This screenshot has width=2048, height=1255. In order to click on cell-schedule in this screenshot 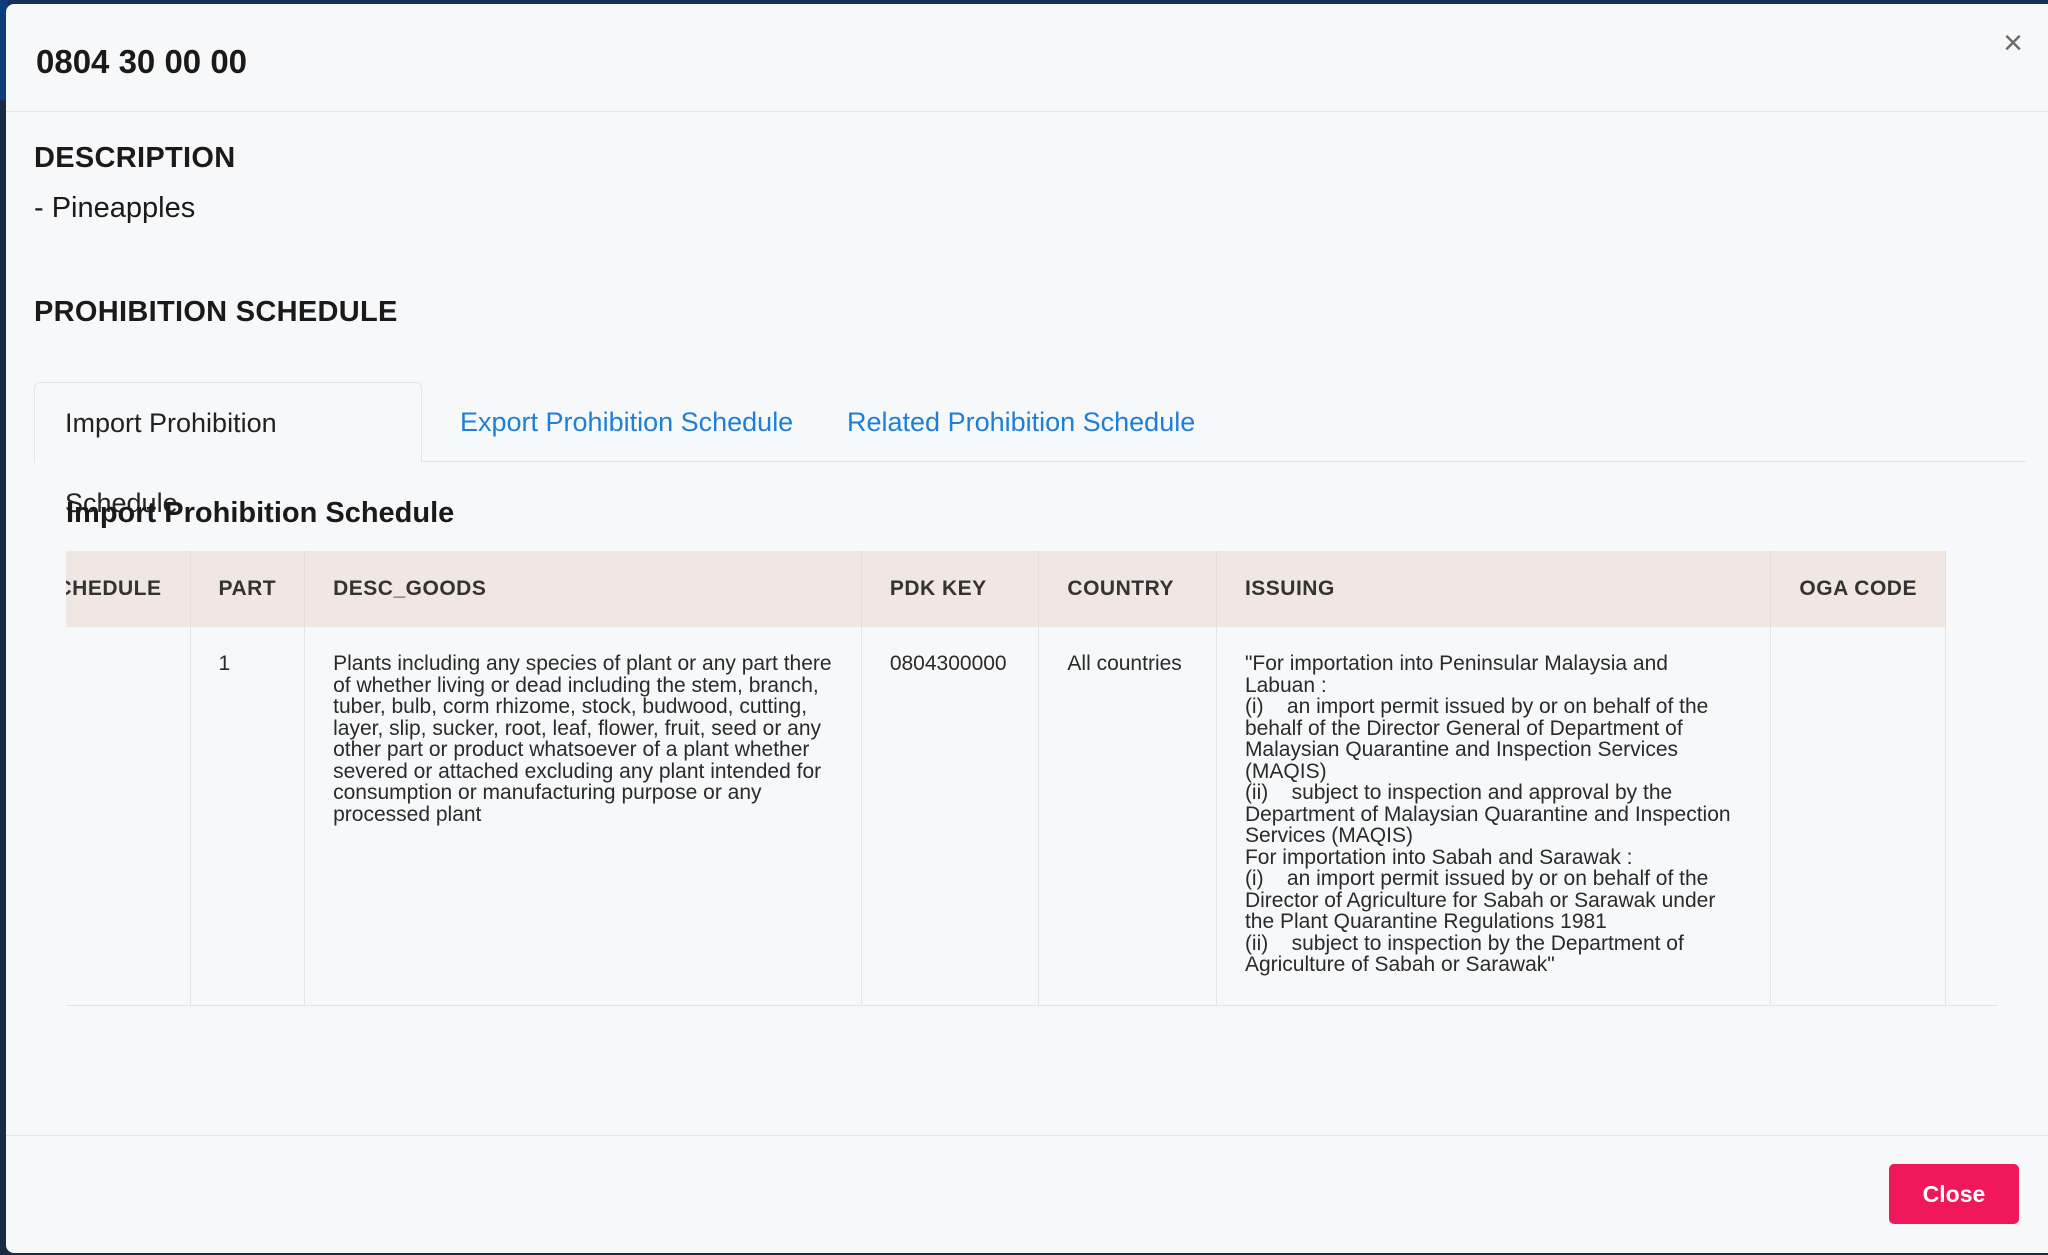, I will do `click(128, 816)`.